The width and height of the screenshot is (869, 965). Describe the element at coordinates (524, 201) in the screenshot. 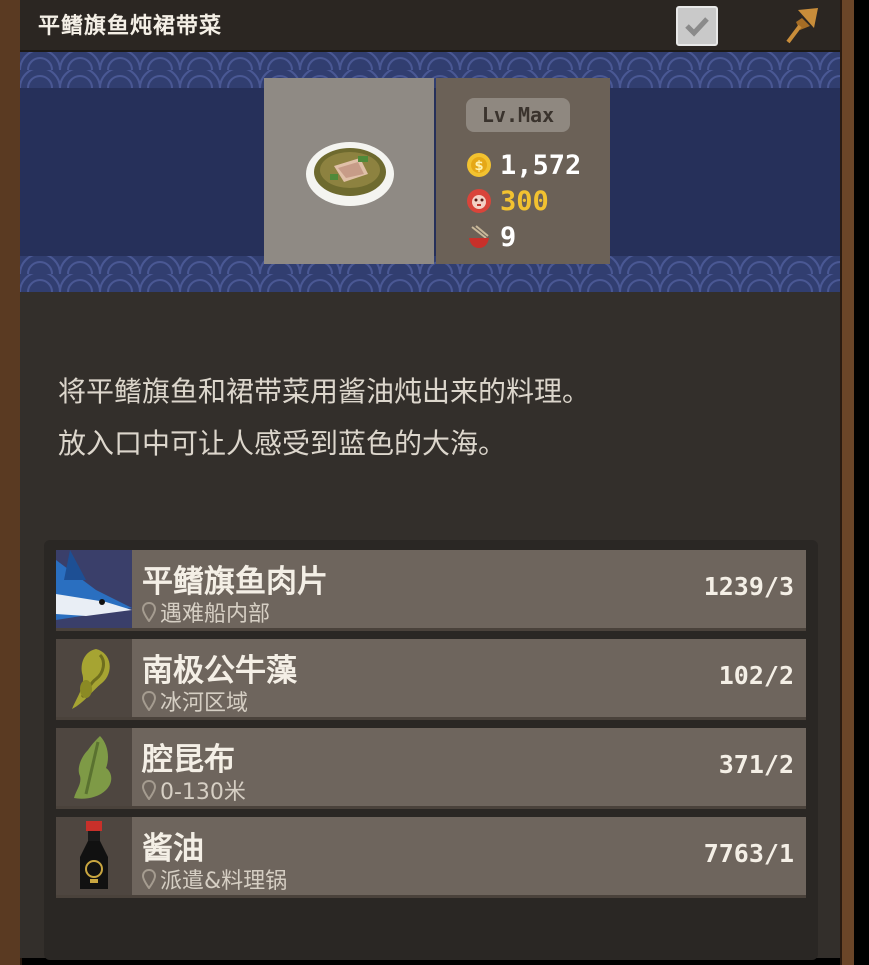

I see `taste-value: 300` at that location.